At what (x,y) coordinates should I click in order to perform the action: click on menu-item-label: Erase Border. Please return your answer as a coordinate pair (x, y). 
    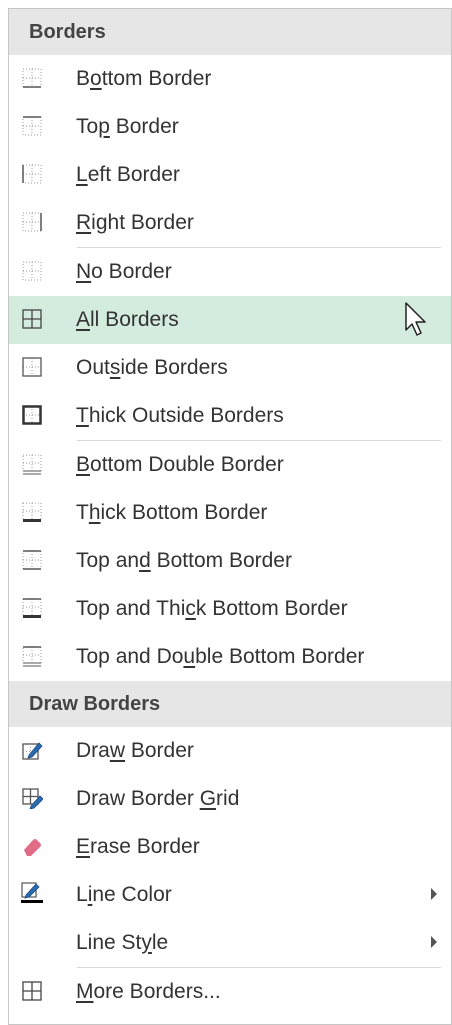
    Looking at the image, I should click on (138, 846).